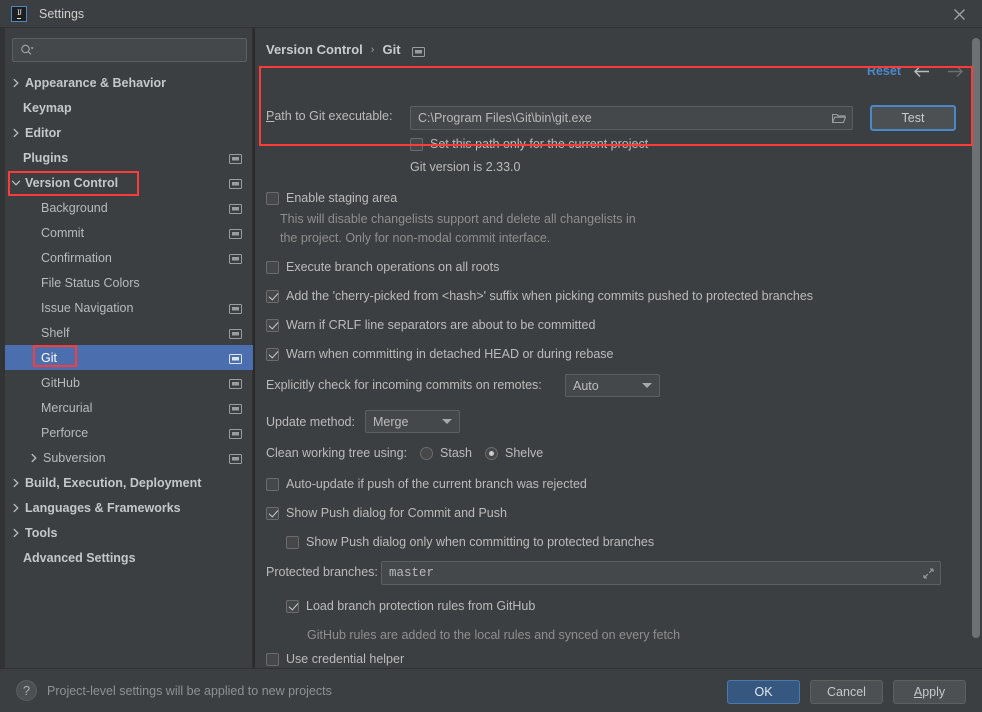  Describe the element at coordinates (335, 659) in the screenshot. I see `use-credential-helper-row: Use credential helper` at that location.